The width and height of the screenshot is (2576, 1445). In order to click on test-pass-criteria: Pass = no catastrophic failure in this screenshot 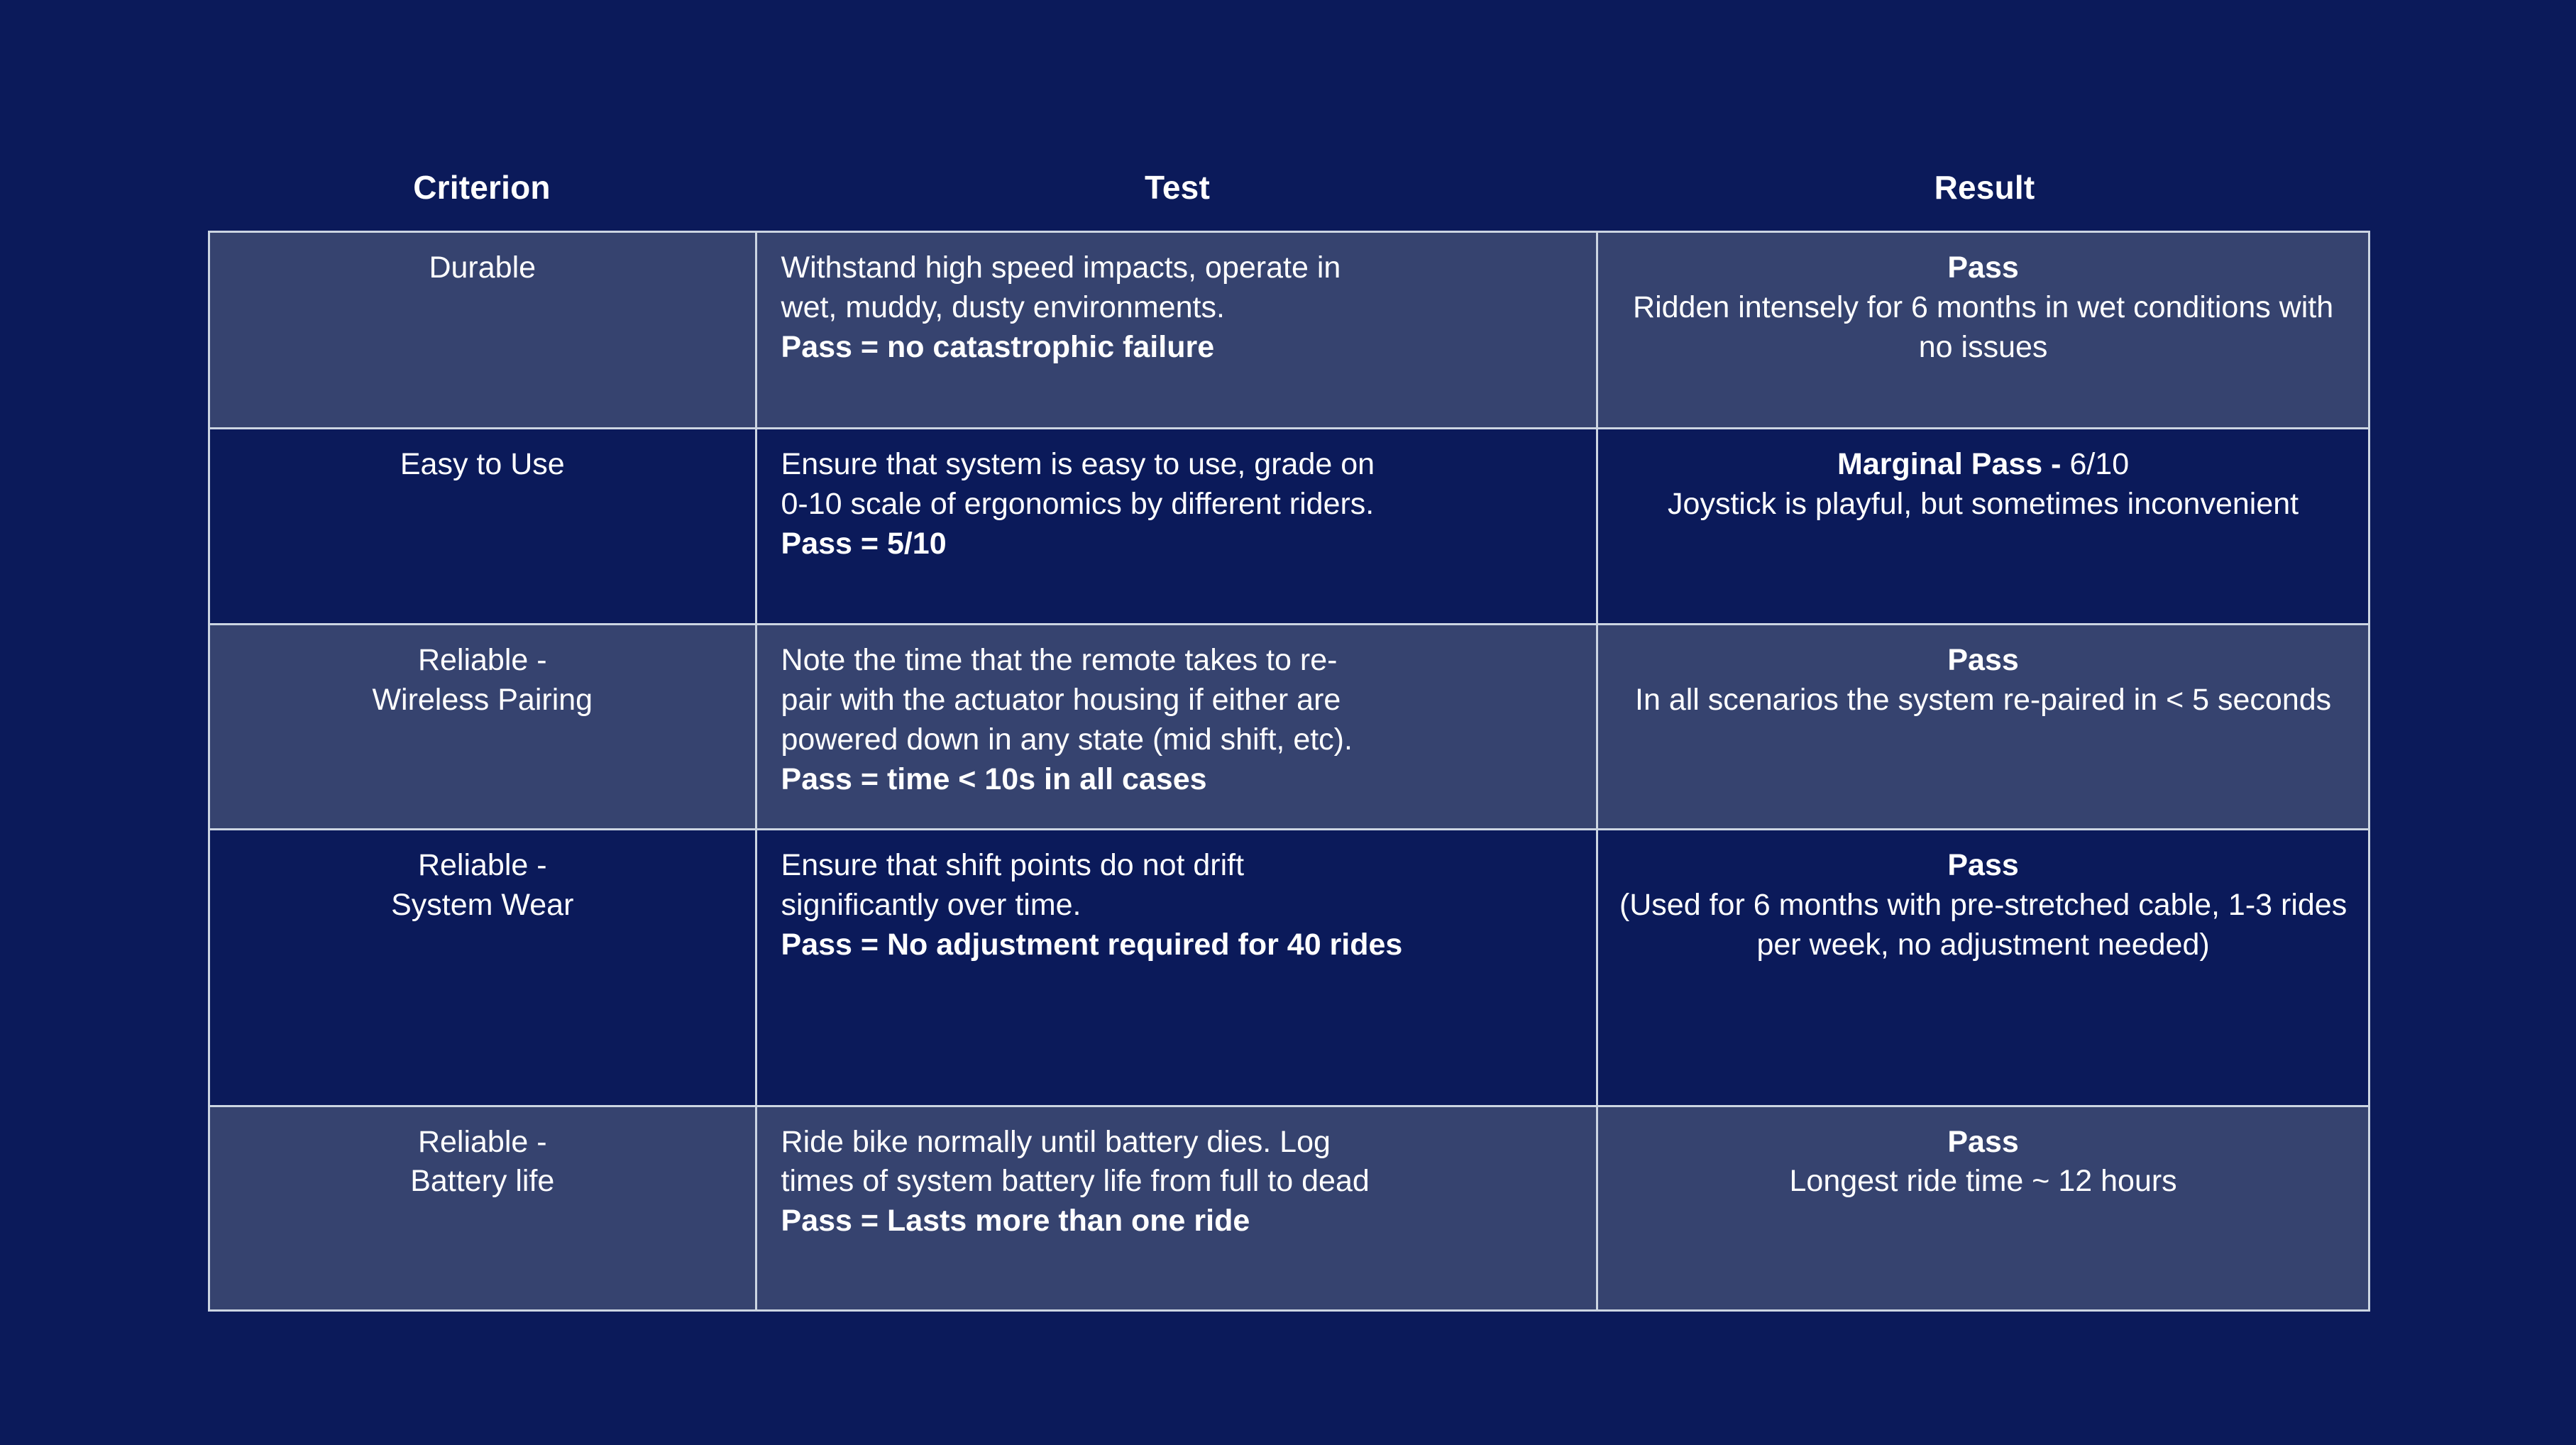, I will do `click(998, 347)`.